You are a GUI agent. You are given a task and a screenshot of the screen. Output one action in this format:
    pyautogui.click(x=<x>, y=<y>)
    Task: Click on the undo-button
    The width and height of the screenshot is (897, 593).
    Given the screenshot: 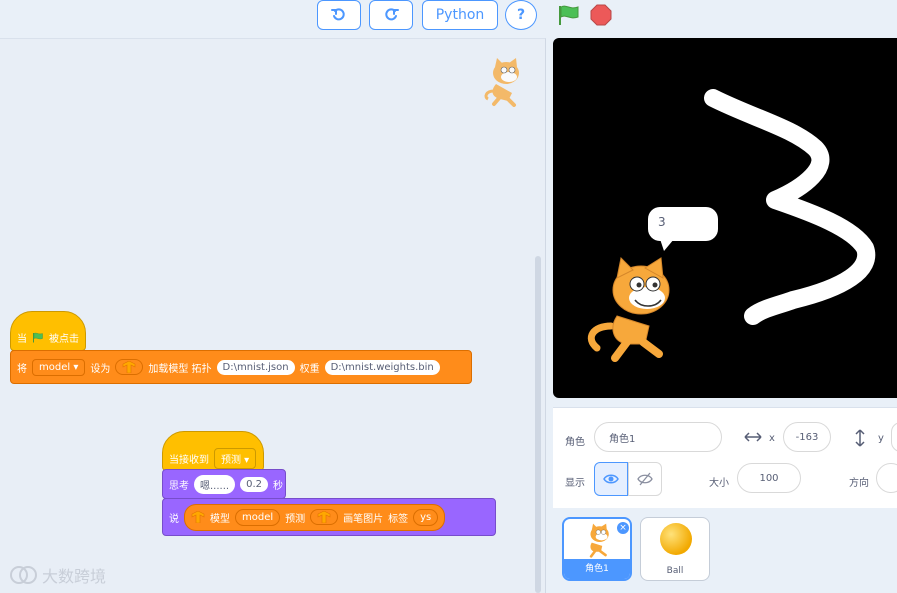 What is the action you would take?
    pyautogui.click(x=339, y=15)
    